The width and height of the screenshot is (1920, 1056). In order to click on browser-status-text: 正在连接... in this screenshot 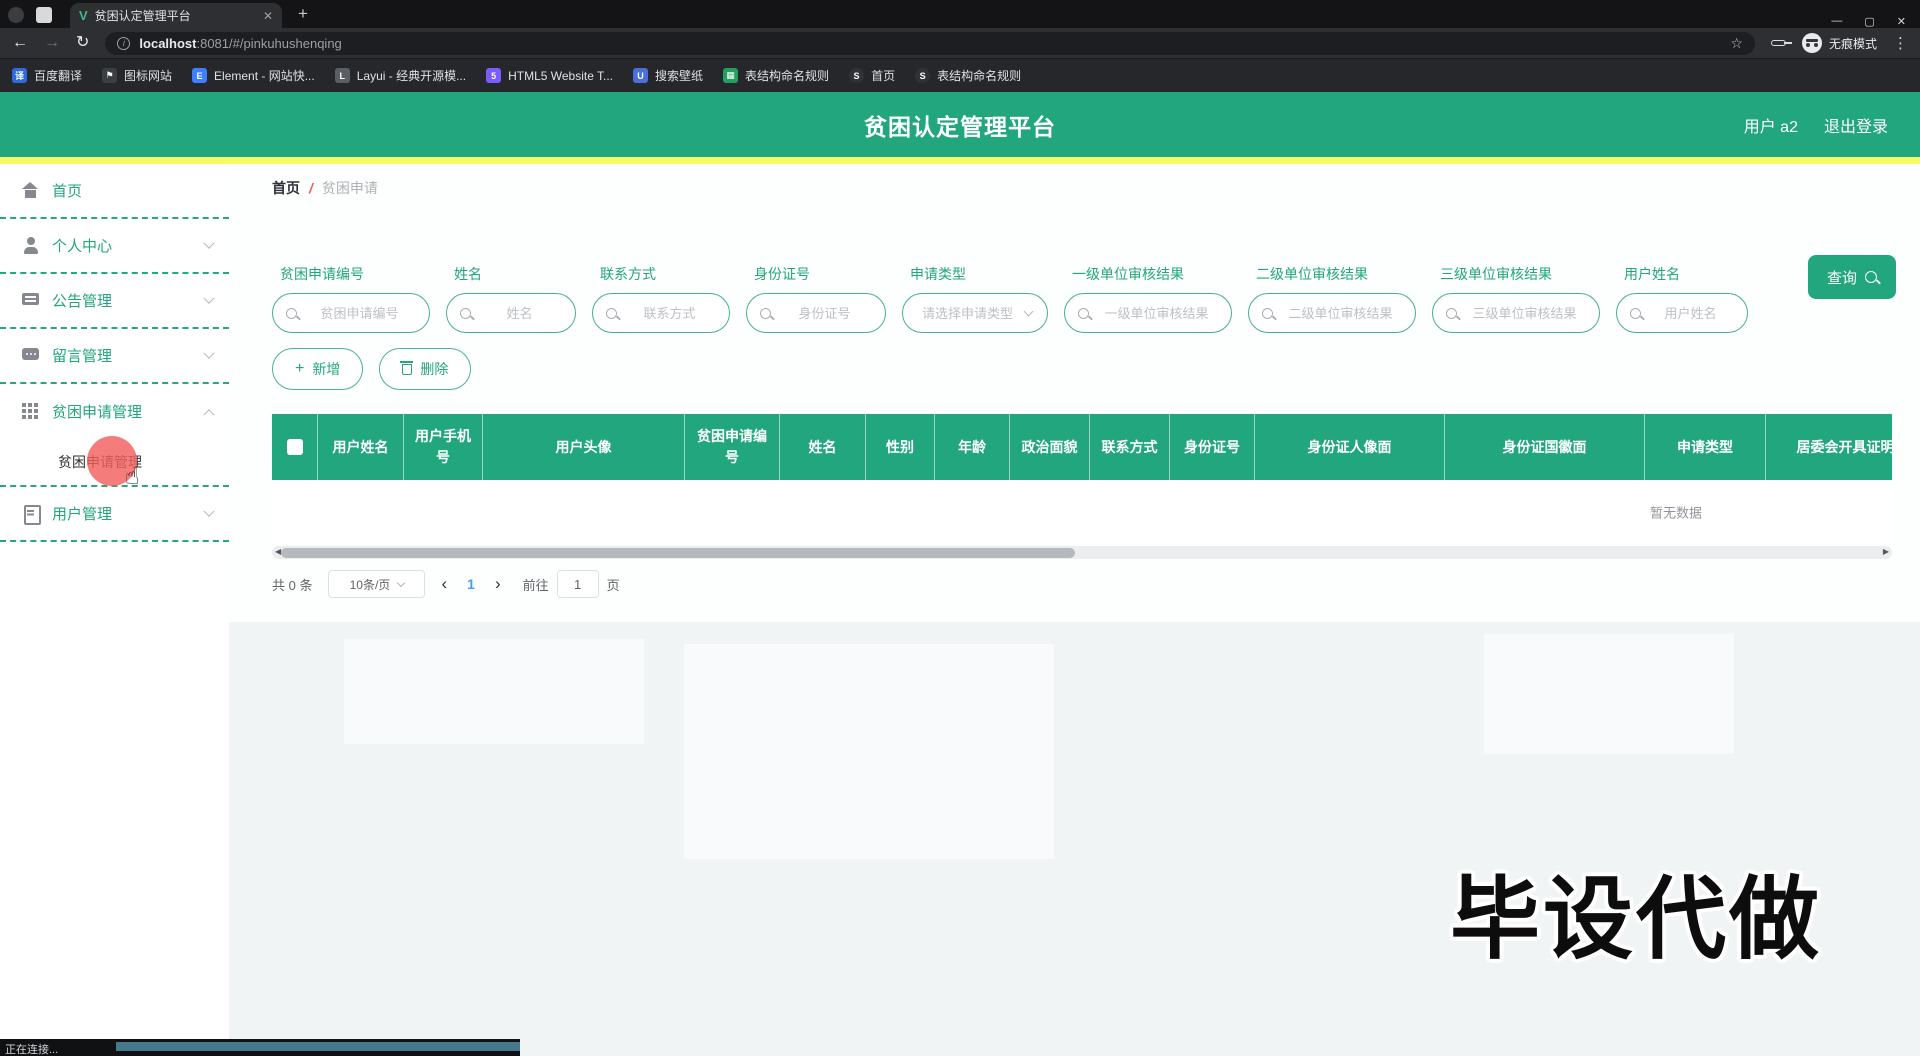, I will do `click(32, 1050)`.